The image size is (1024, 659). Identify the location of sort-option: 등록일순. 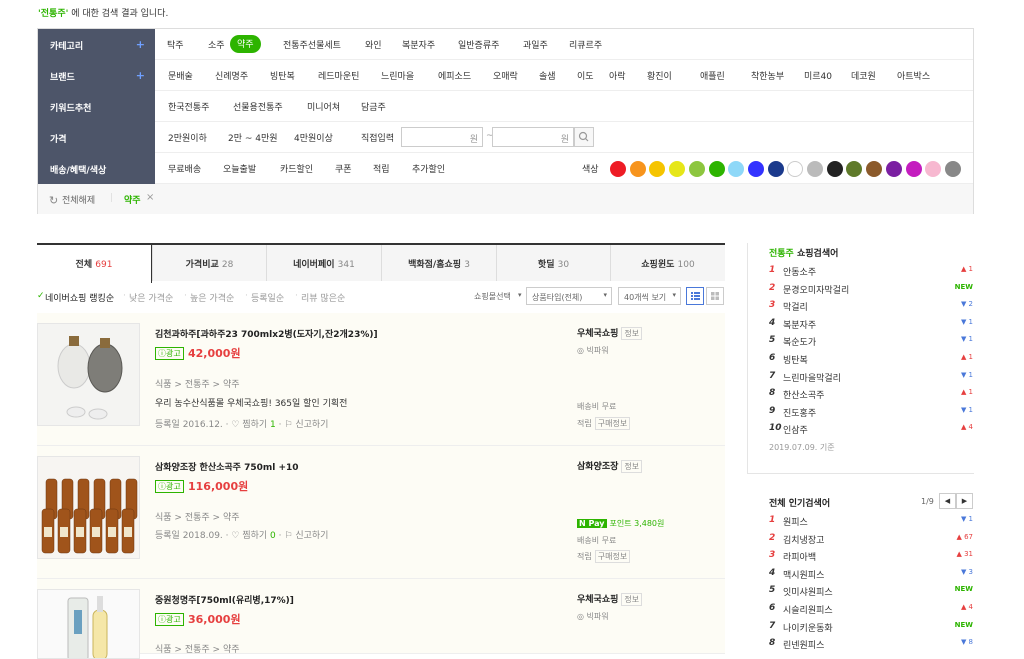
(267, 297).